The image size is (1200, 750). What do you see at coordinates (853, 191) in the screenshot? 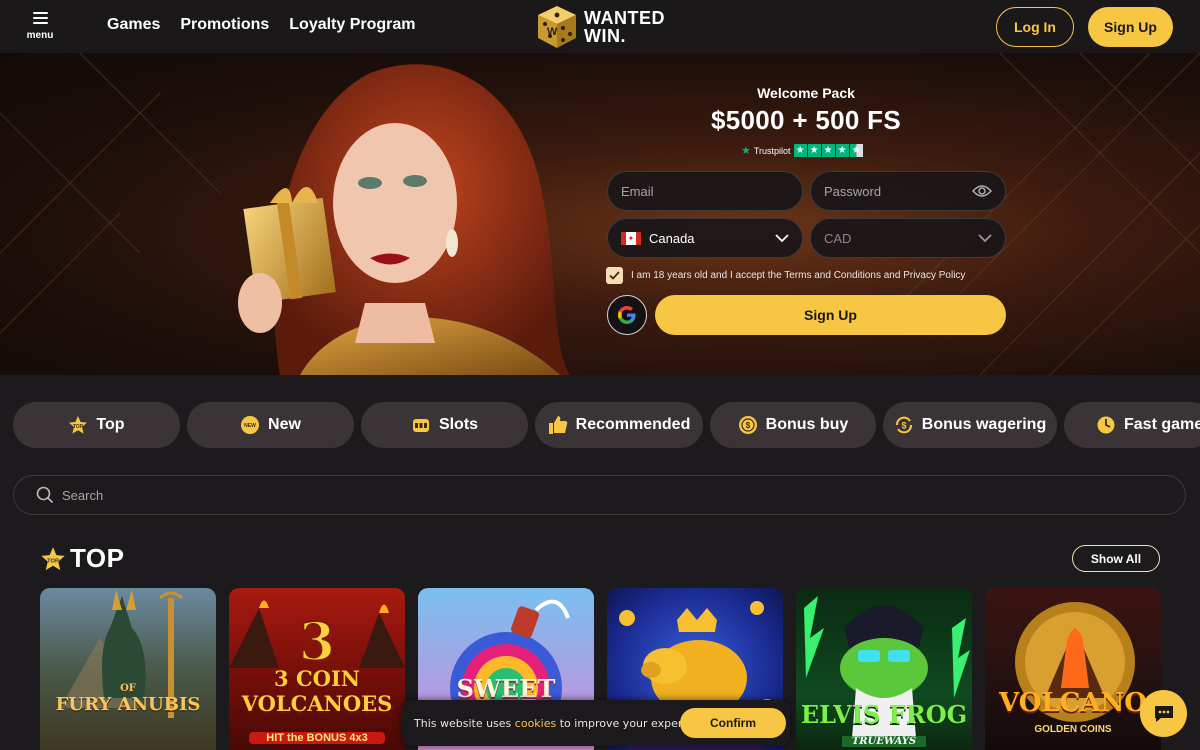
I see `password-placeholder: Password` at bounding box center [853, 191].